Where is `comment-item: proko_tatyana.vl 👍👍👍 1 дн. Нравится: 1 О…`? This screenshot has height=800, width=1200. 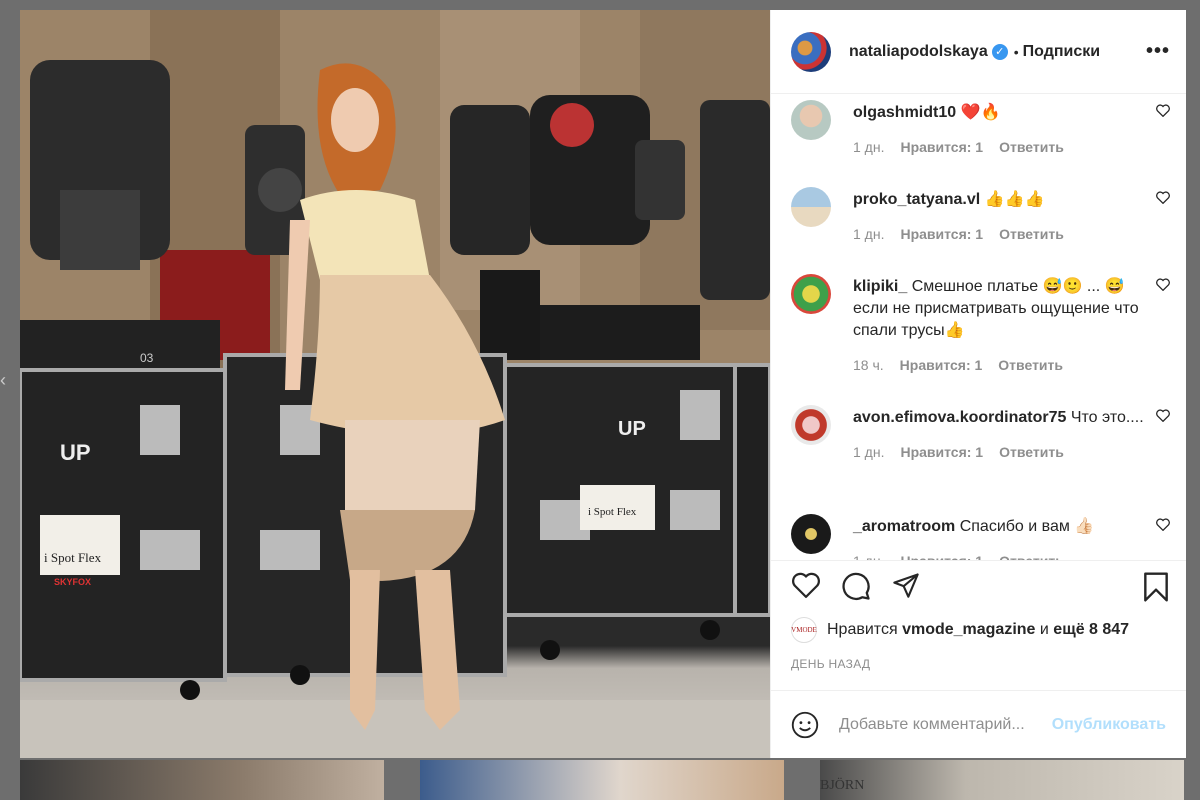
comment-item: proko_tatyana.vl 👍👍👍 1 дн. Нравится: 1 О… is located at coordinates (980, 216).